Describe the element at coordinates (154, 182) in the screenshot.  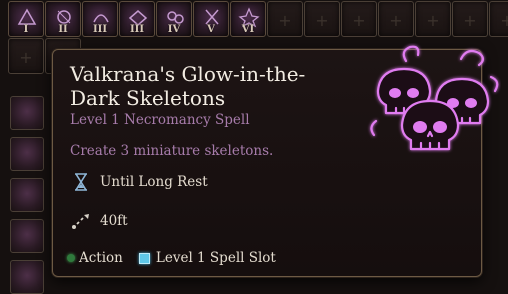
I see `duration-text: Until Long Rest` at that location.